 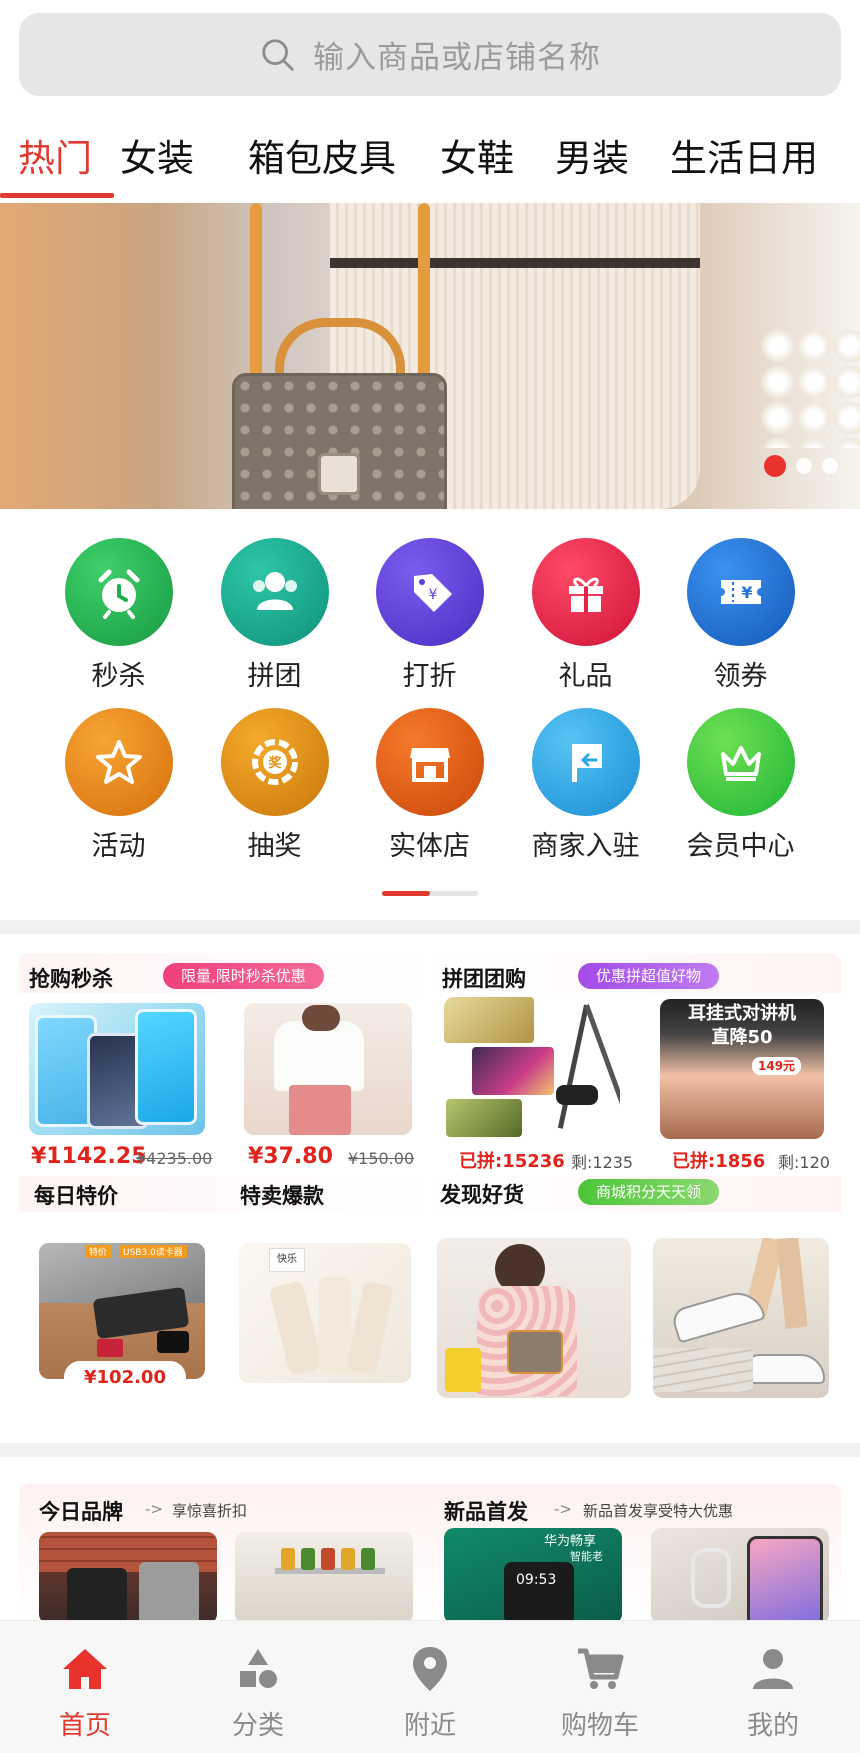 What do you see at coordinates (585, 615) in the screenshot?
I see `feature-gifts: 礼品` at bounding box center [585, 615].